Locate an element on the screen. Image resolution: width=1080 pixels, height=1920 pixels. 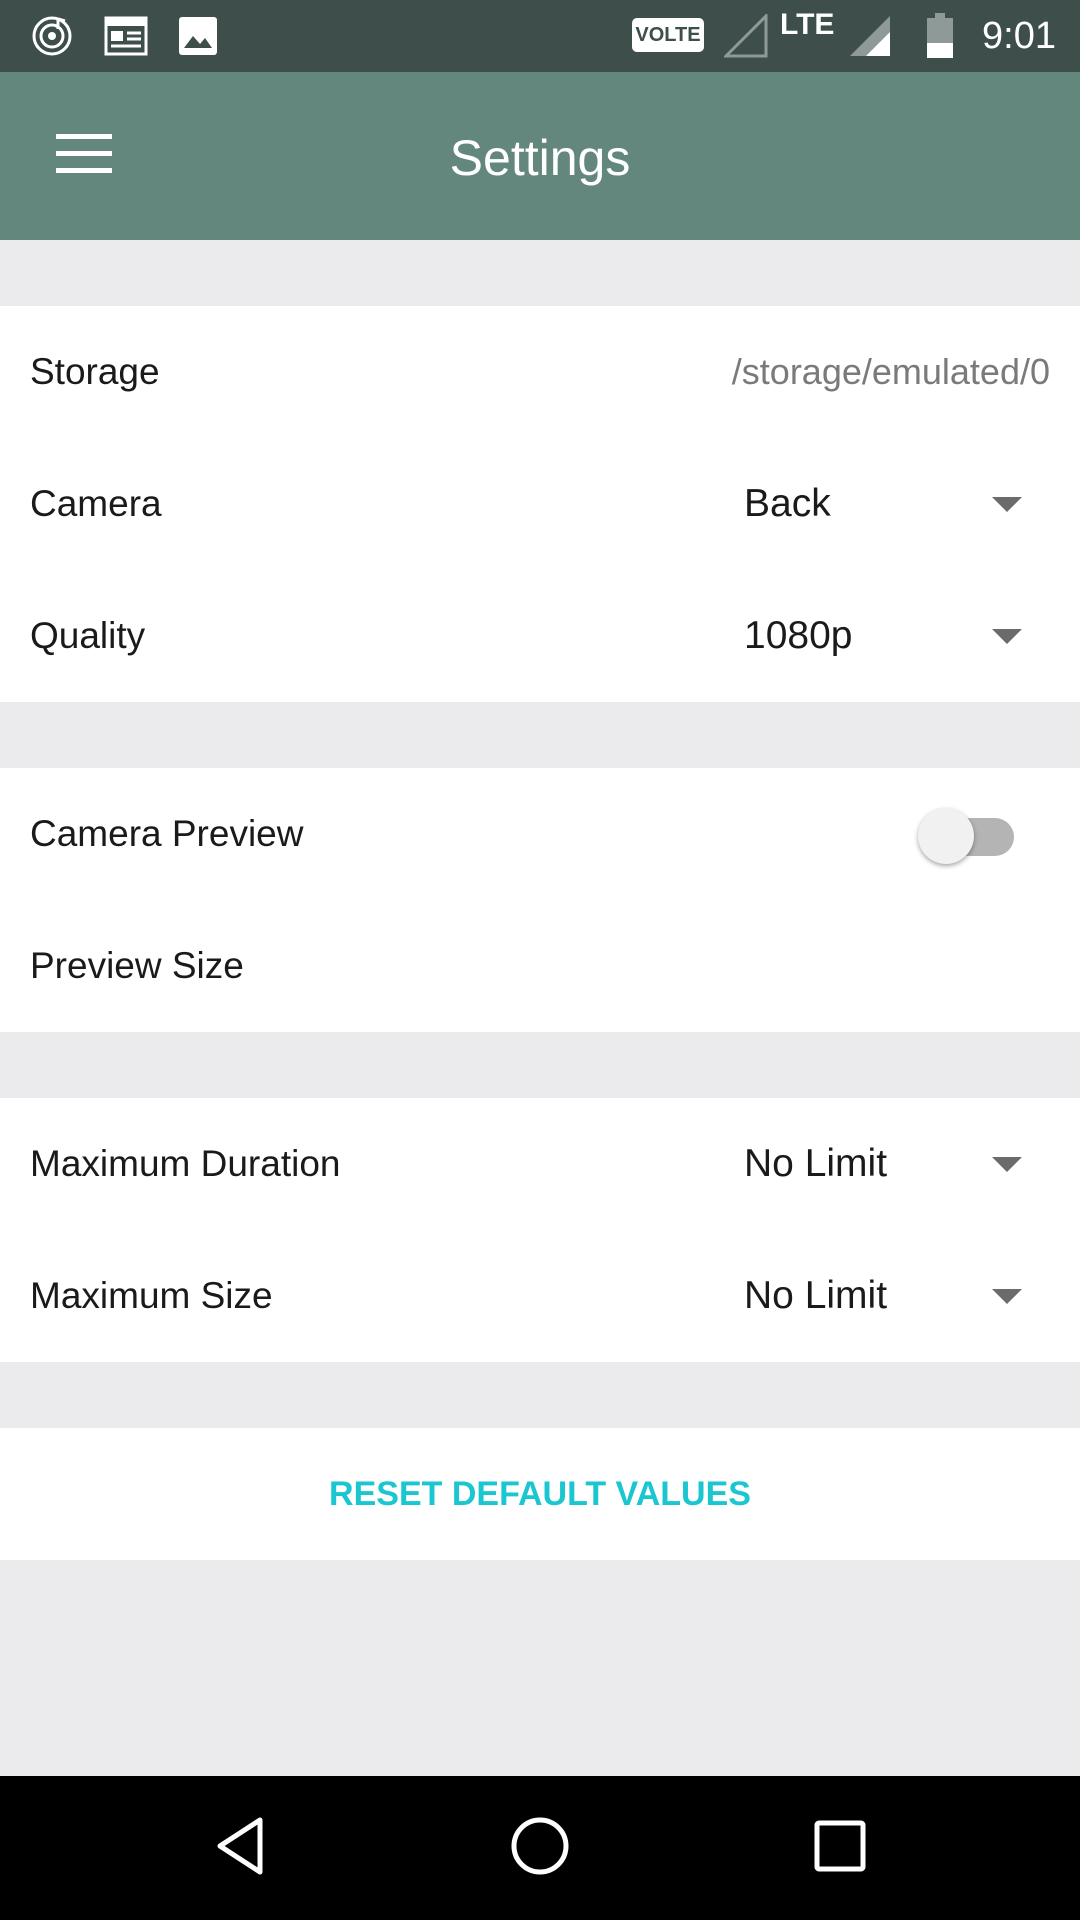
home-icon is located at coordinates (540, 1848).